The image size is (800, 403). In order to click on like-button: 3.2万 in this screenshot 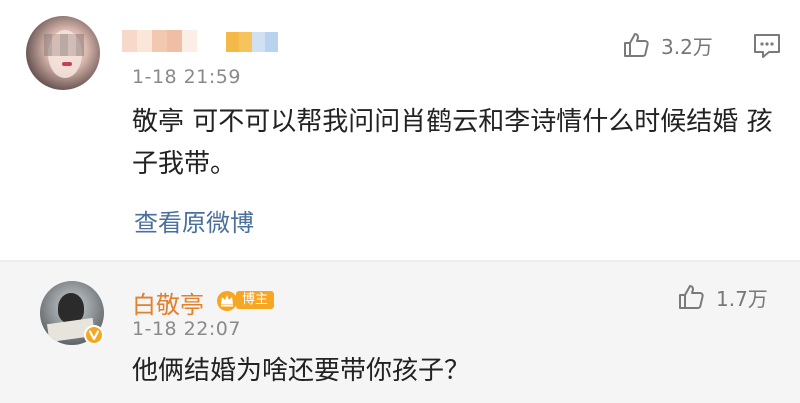, I will do `click(667, 45)`.